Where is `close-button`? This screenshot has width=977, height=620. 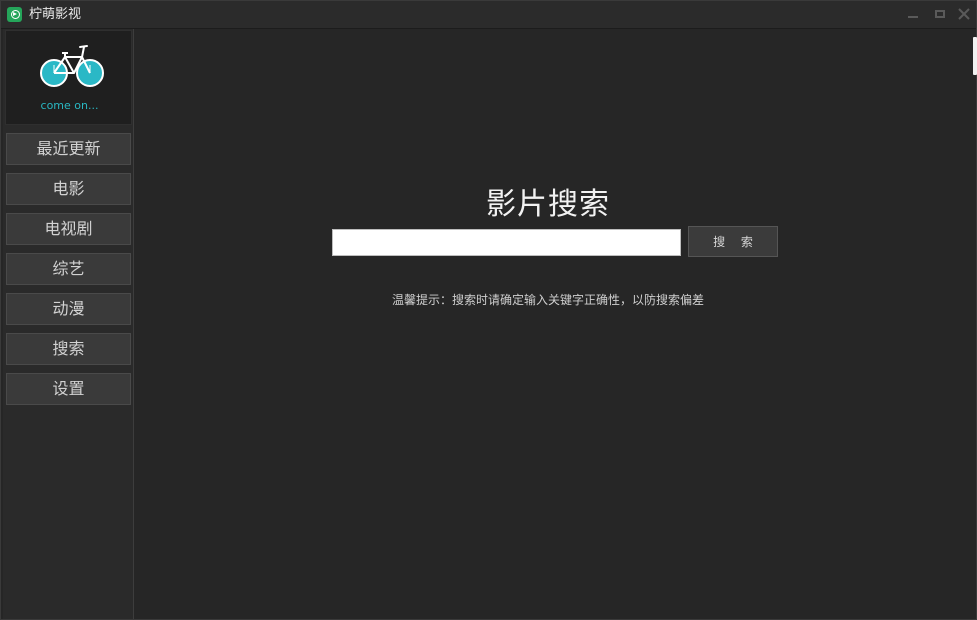
close-button is located at coordinates (964, 14).